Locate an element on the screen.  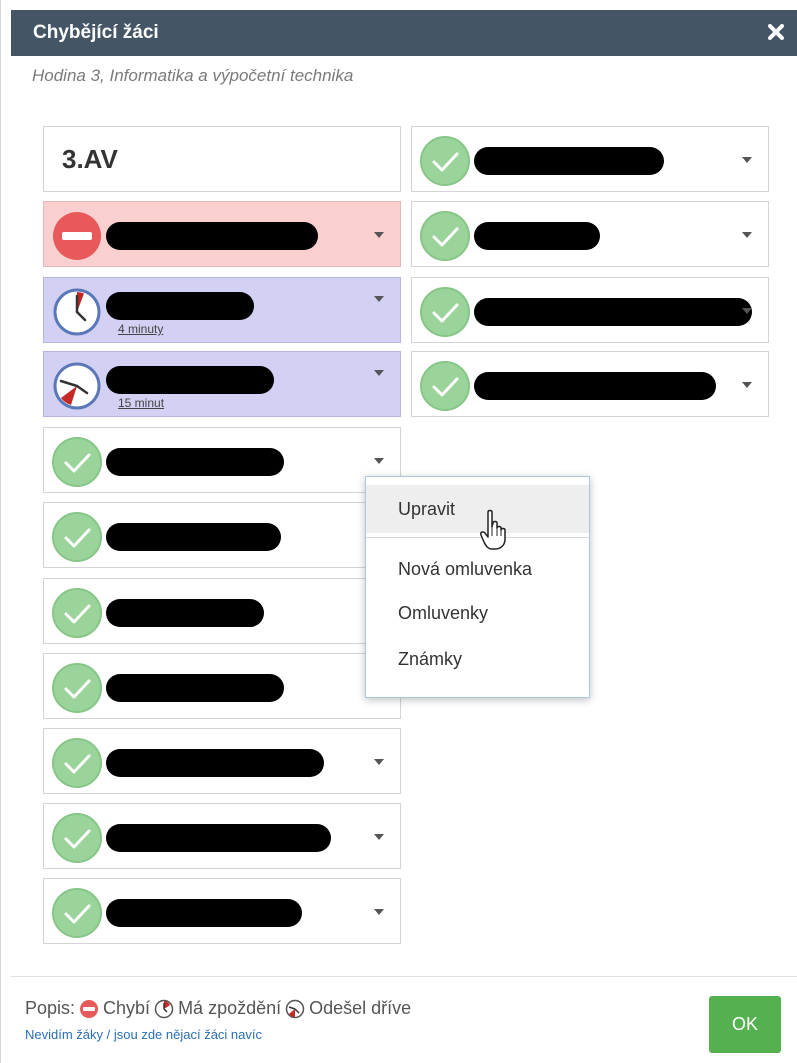
legend-absent: Chybí is located at coordinates (127, 1008).